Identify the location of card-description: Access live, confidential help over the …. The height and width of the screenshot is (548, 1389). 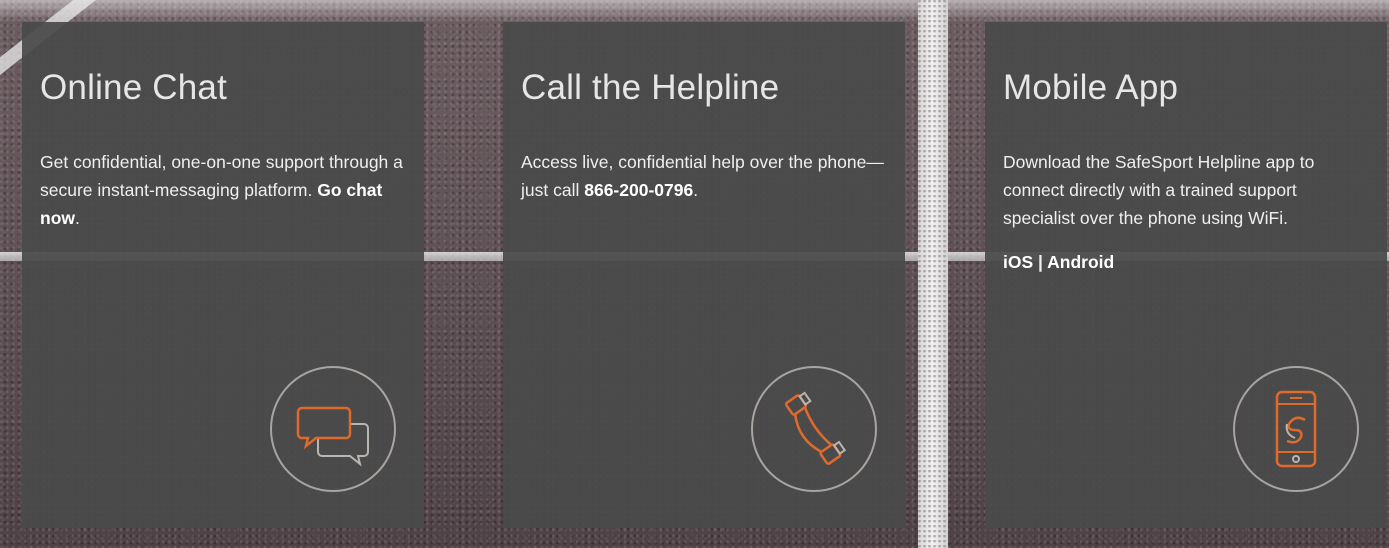
(704, 176).